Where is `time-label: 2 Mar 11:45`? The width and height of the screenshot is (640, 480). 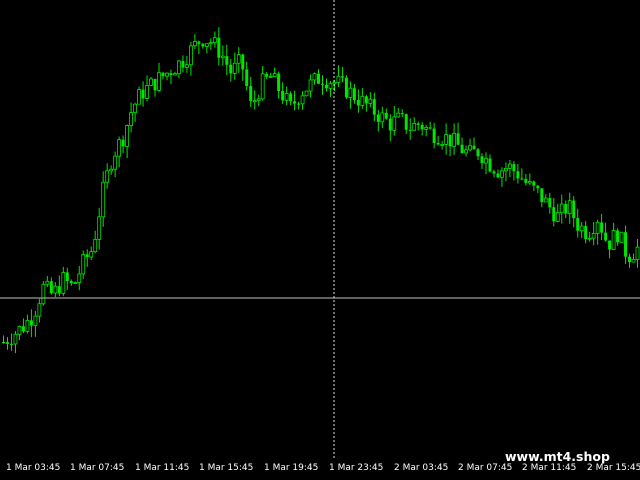
time-label: 2 Mar 11:45 is located at coordinates (549, 468).